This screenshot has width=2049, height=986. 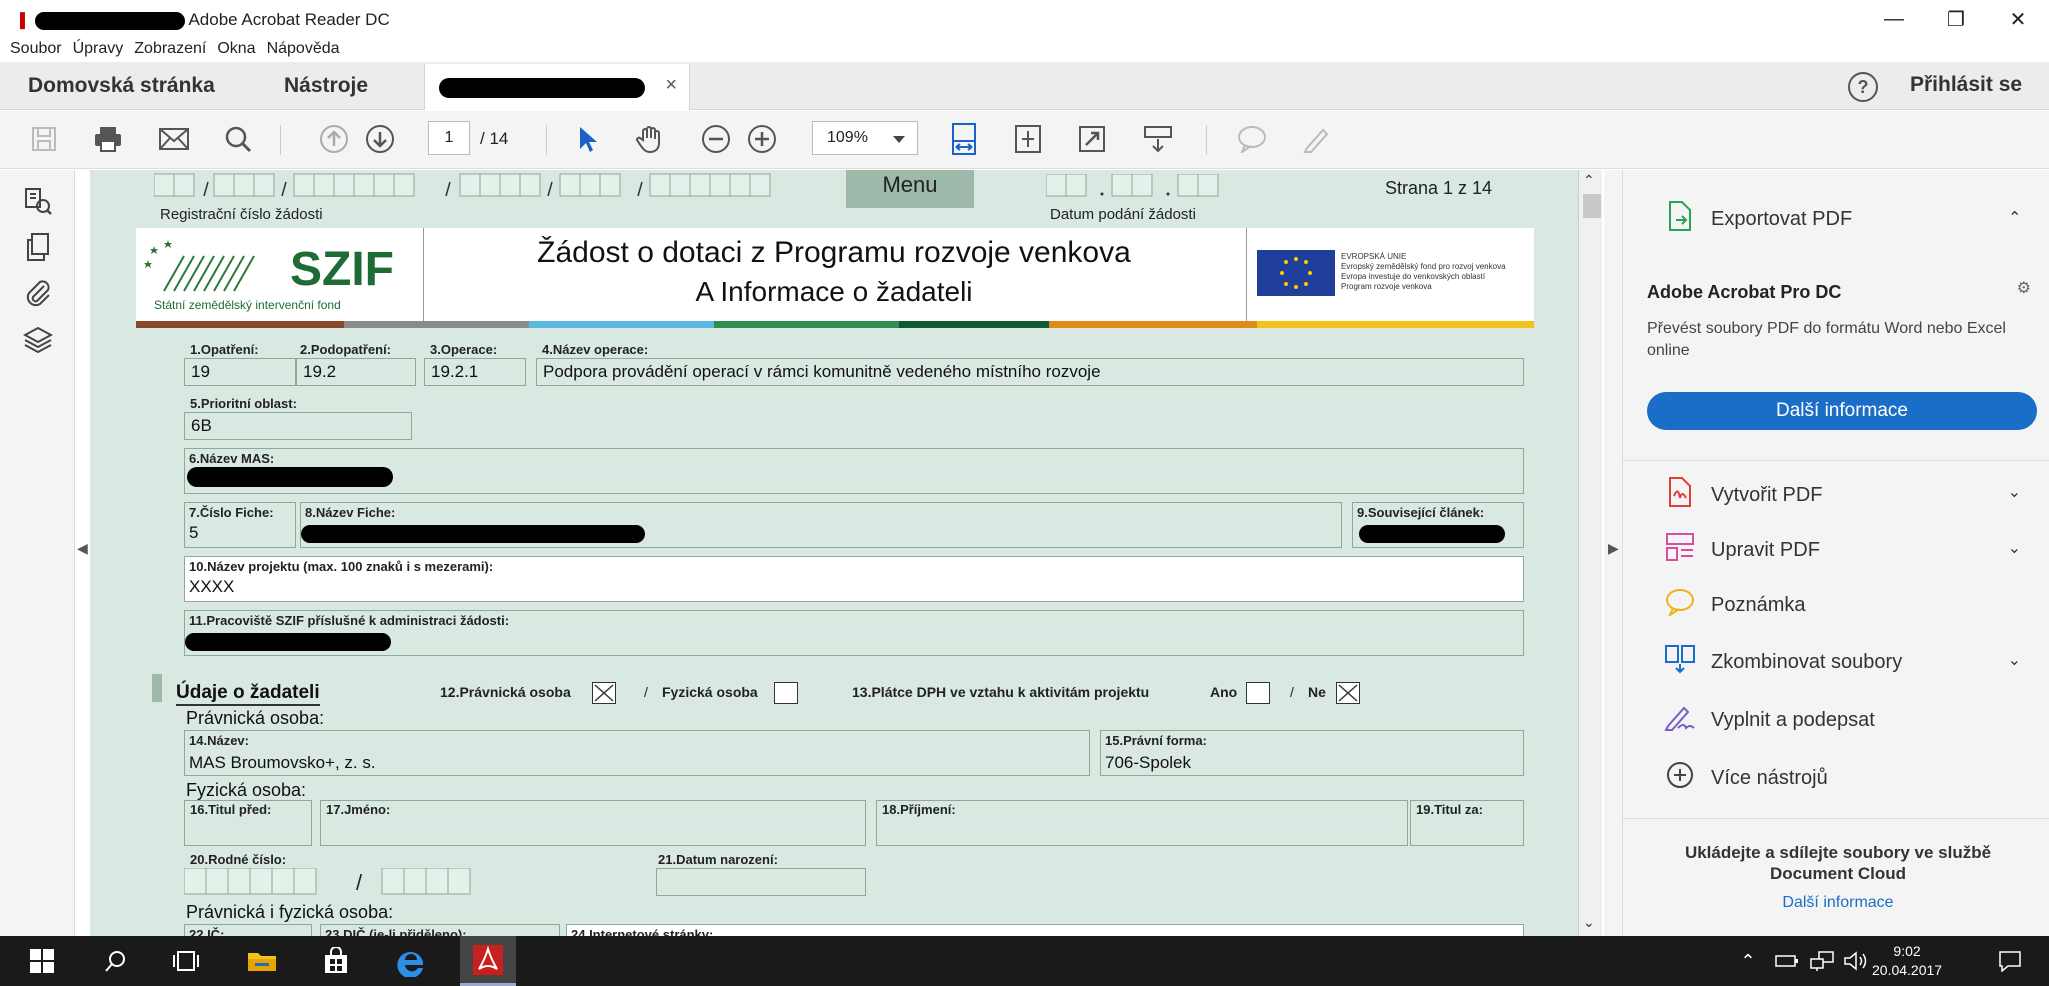 What do you see at coordinates (821, 525) in the screenshot?
I see `f8-field: 8.Název Fiche:` at bounding box center [821, 525].